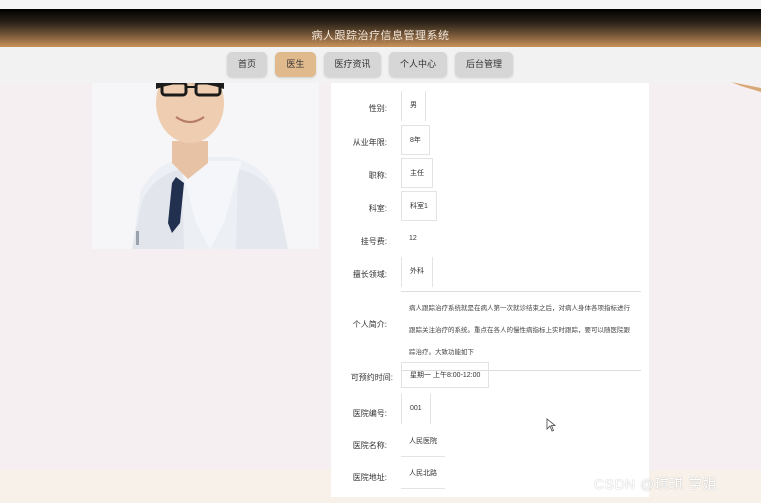 Image resolution: width=761 pixels, height=503 pixels. I want to click on nav-personal-center: 个人中心, so click(418, 64).